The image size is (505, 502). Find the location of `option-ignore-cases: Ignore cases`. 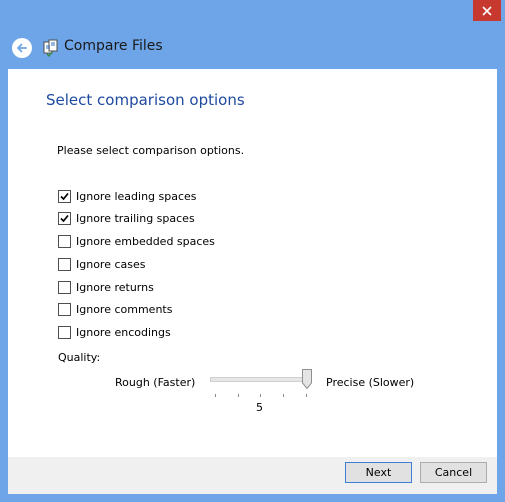

option-ignore-cases: Ignore cases is located at coordinates (102, 264).